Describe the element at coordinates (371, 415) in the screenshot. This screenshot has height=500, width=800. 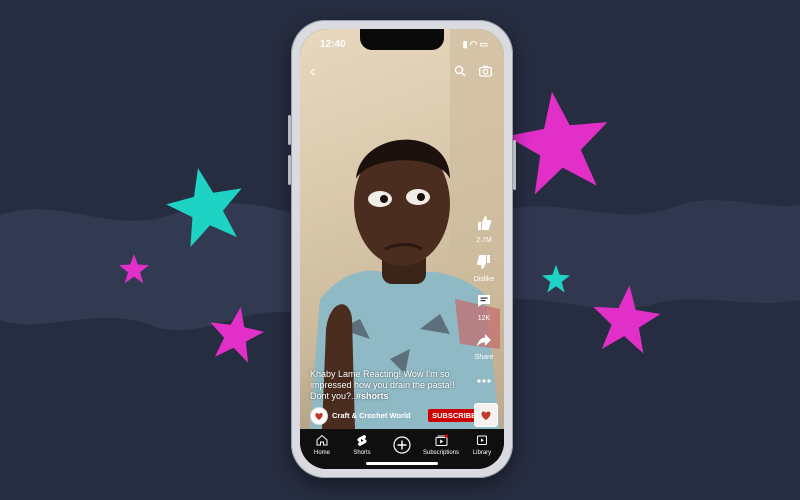
I see `channel-name: Craft & Crochet World` at that location.